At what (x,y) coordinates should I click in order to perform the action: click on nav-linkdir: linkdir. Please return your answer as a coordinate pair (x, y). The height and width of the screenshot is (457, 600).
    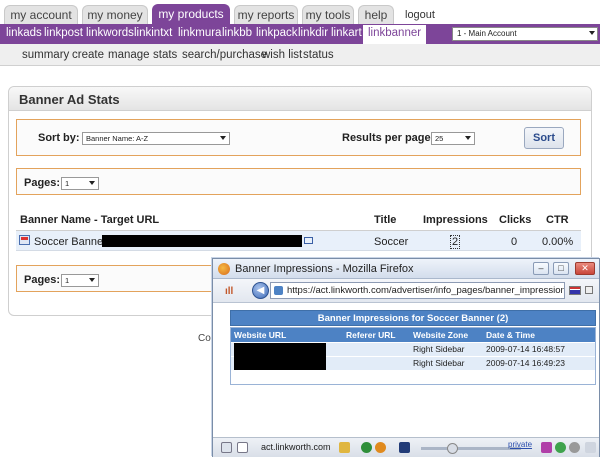
    Looking at the image, I should click on (313, 33).